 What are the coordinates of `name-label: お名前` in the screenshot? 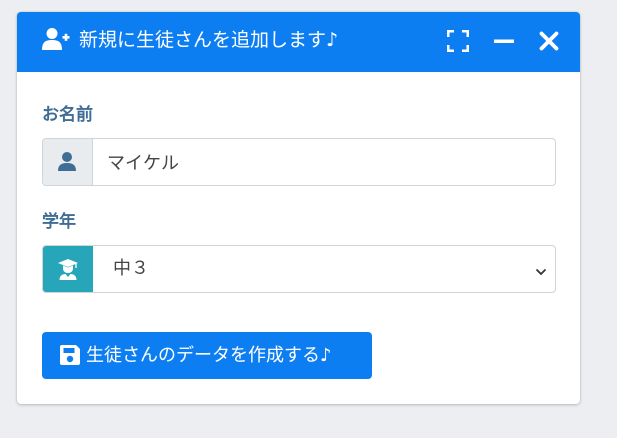 It's located at (67, 115).